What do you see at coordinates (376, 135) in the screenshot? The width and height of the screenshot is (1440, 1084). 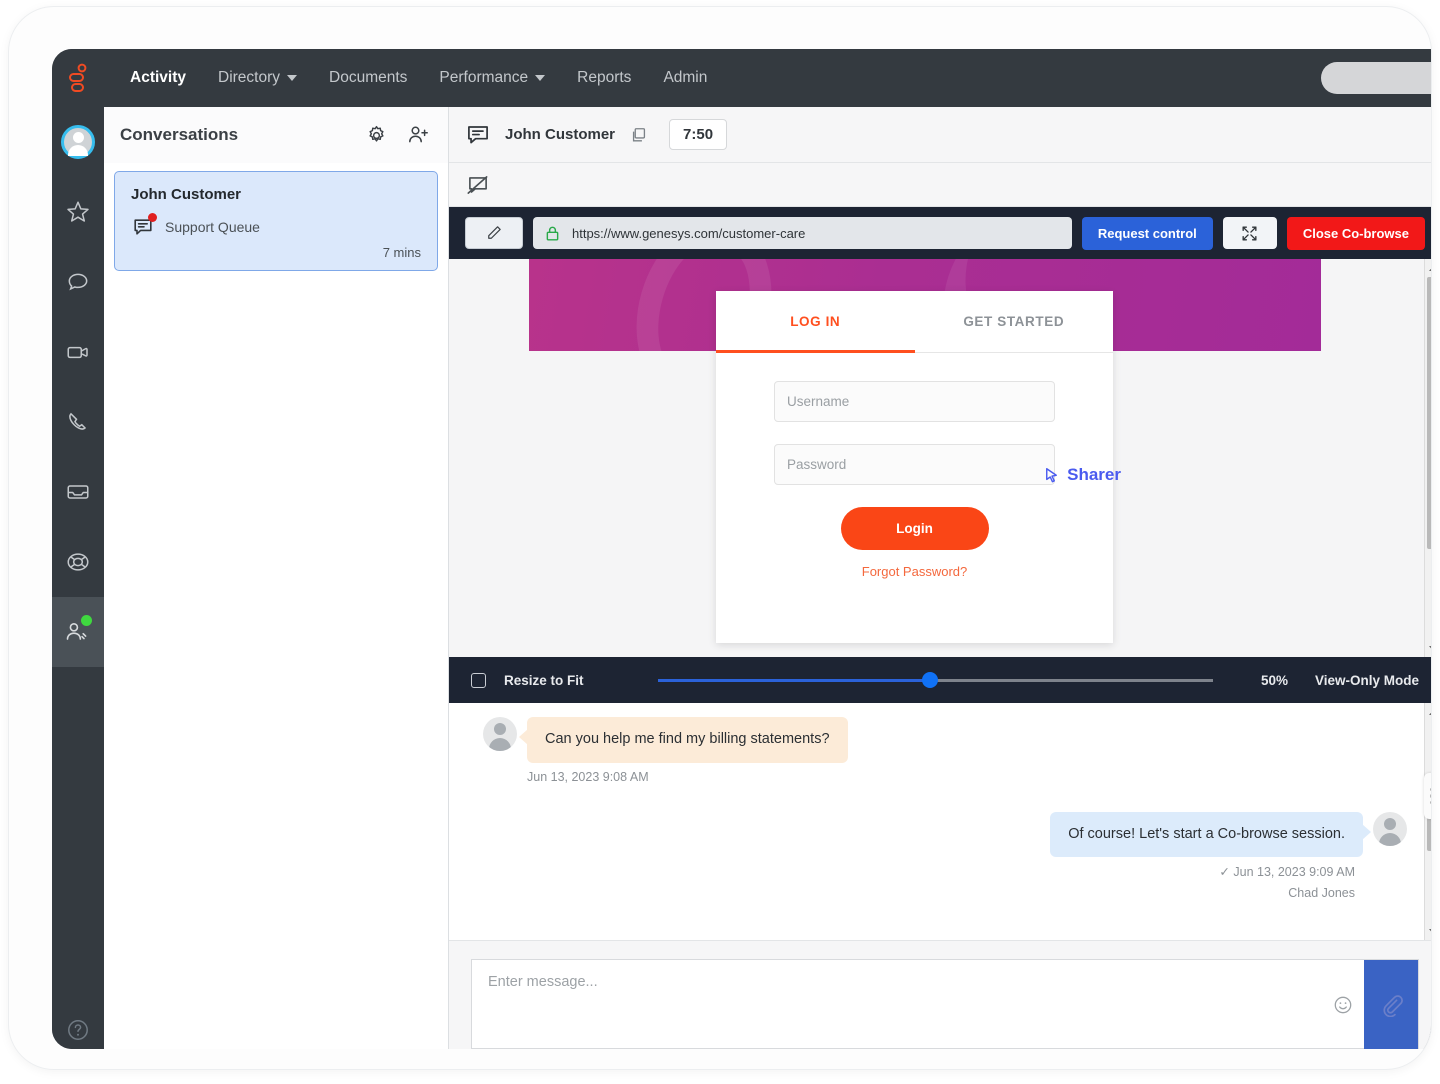 I see `gear-icon` at bounding box center [376, 135].